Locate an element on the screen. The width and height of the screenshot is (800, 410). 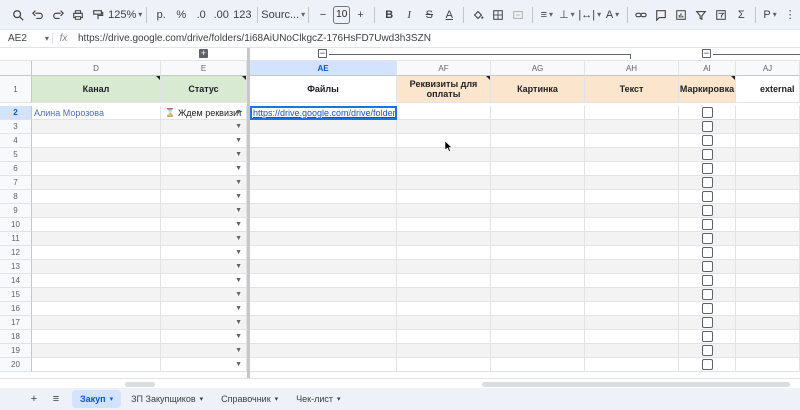
increase-font-size-button: + is located at coordinates (360, 15).